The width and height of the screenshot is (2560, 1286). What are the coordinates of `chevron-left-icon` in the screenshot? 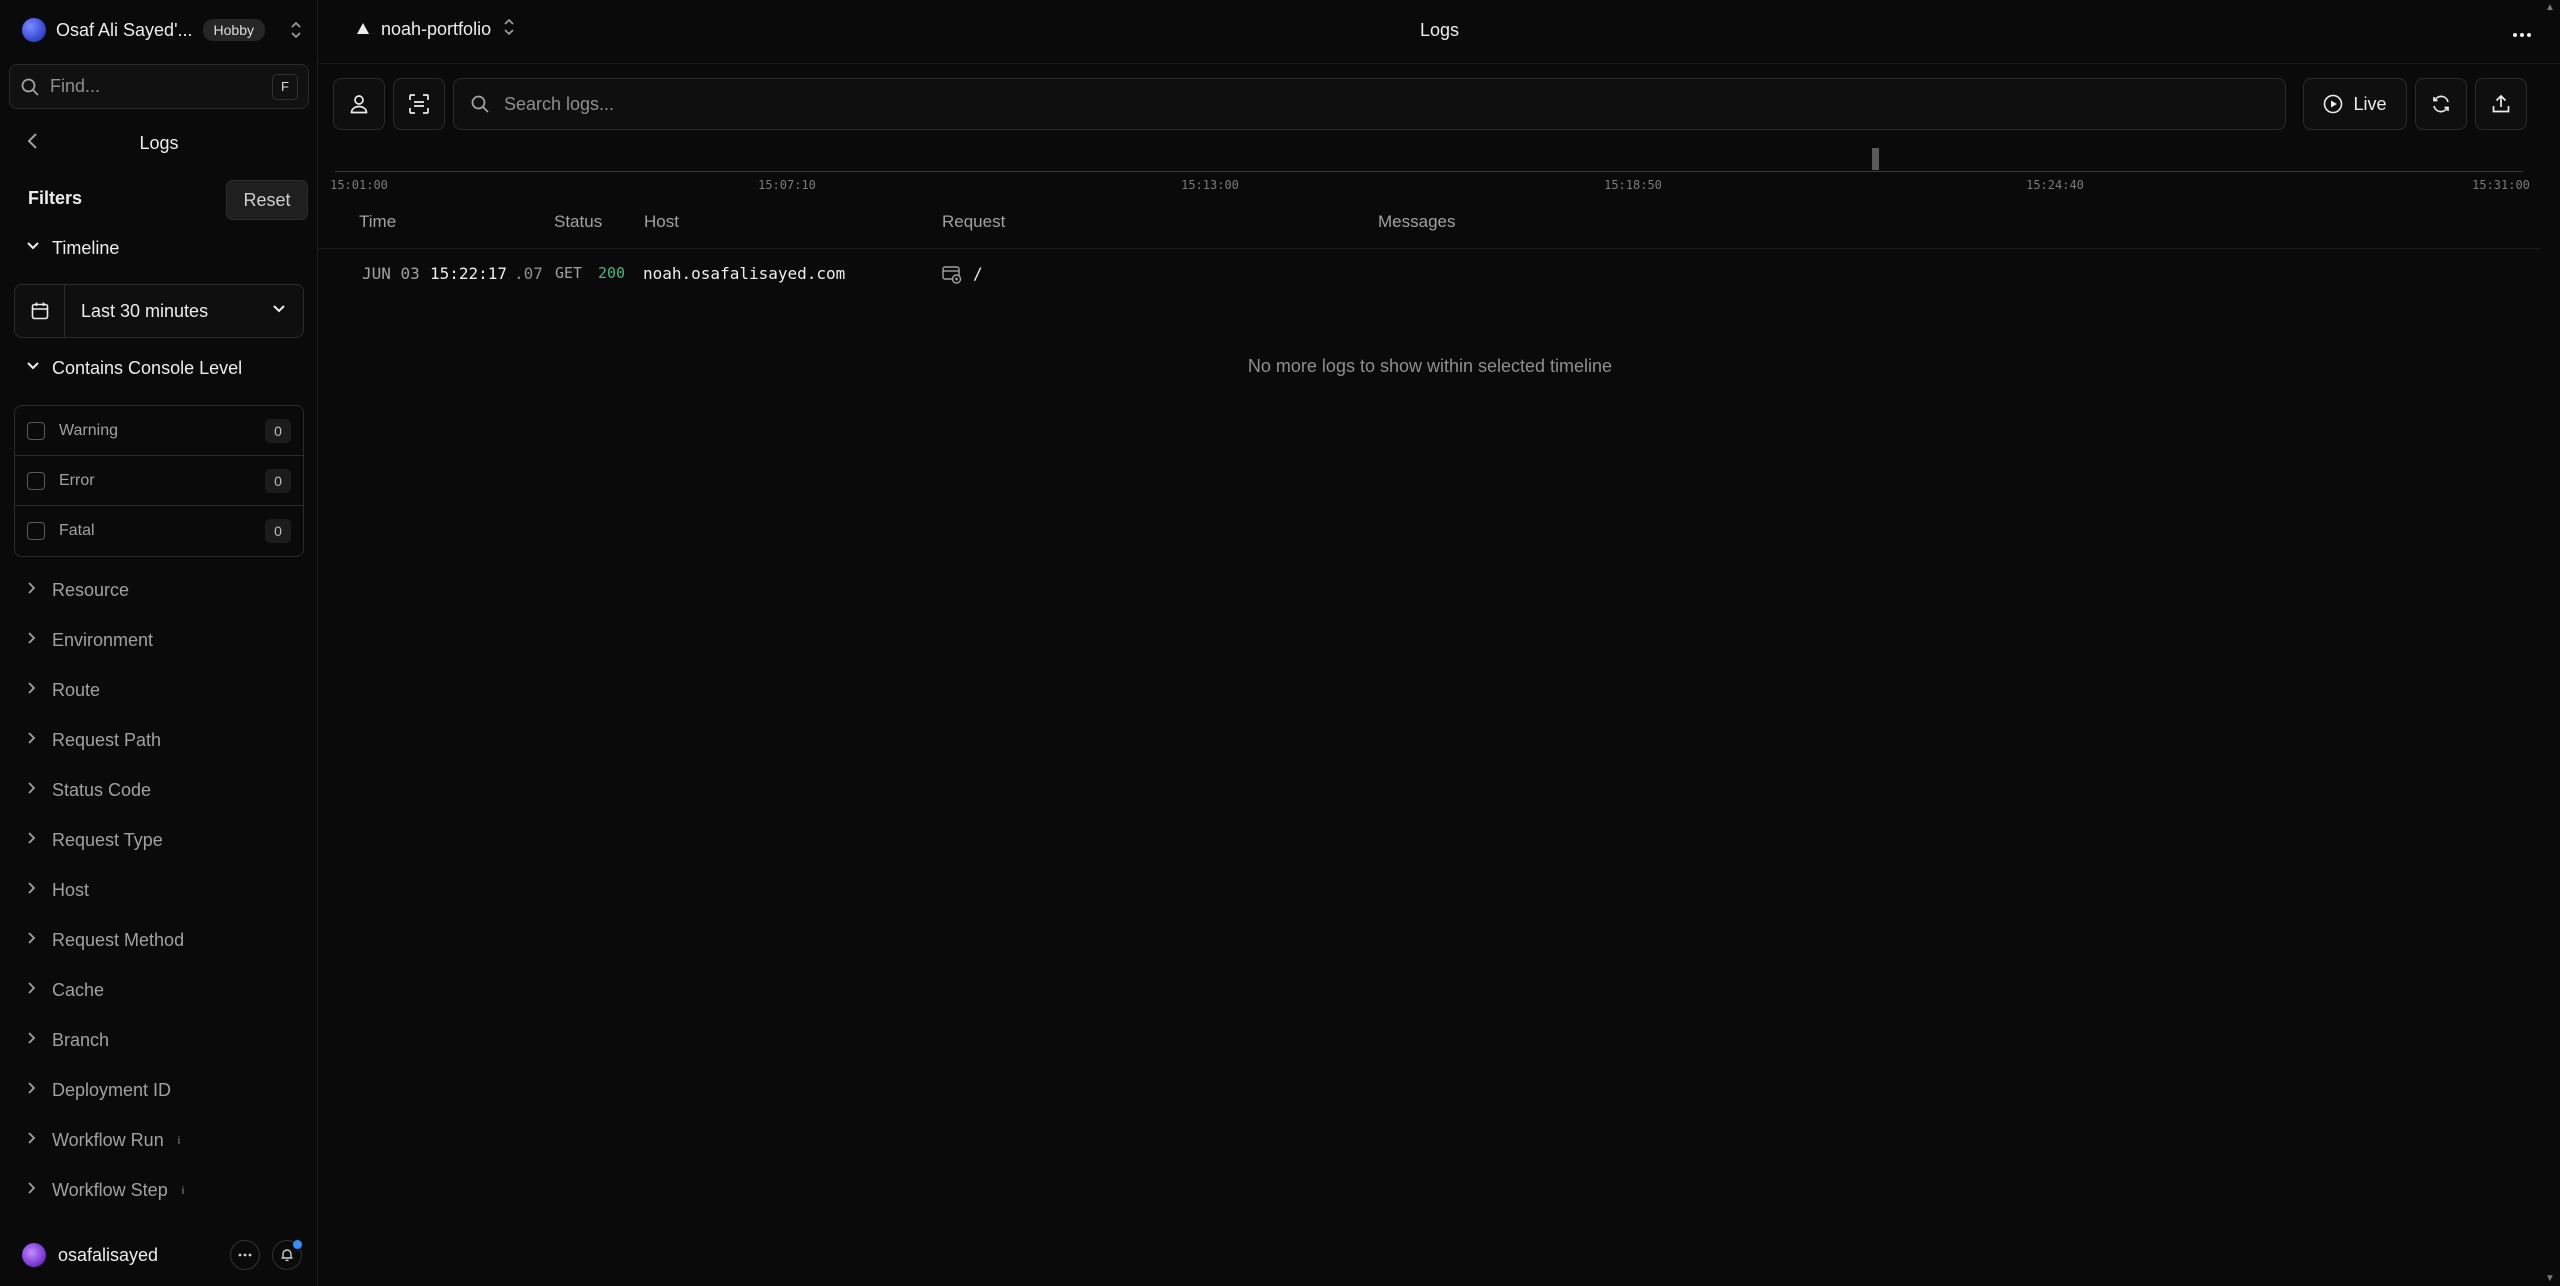 It's located at (33, 144).